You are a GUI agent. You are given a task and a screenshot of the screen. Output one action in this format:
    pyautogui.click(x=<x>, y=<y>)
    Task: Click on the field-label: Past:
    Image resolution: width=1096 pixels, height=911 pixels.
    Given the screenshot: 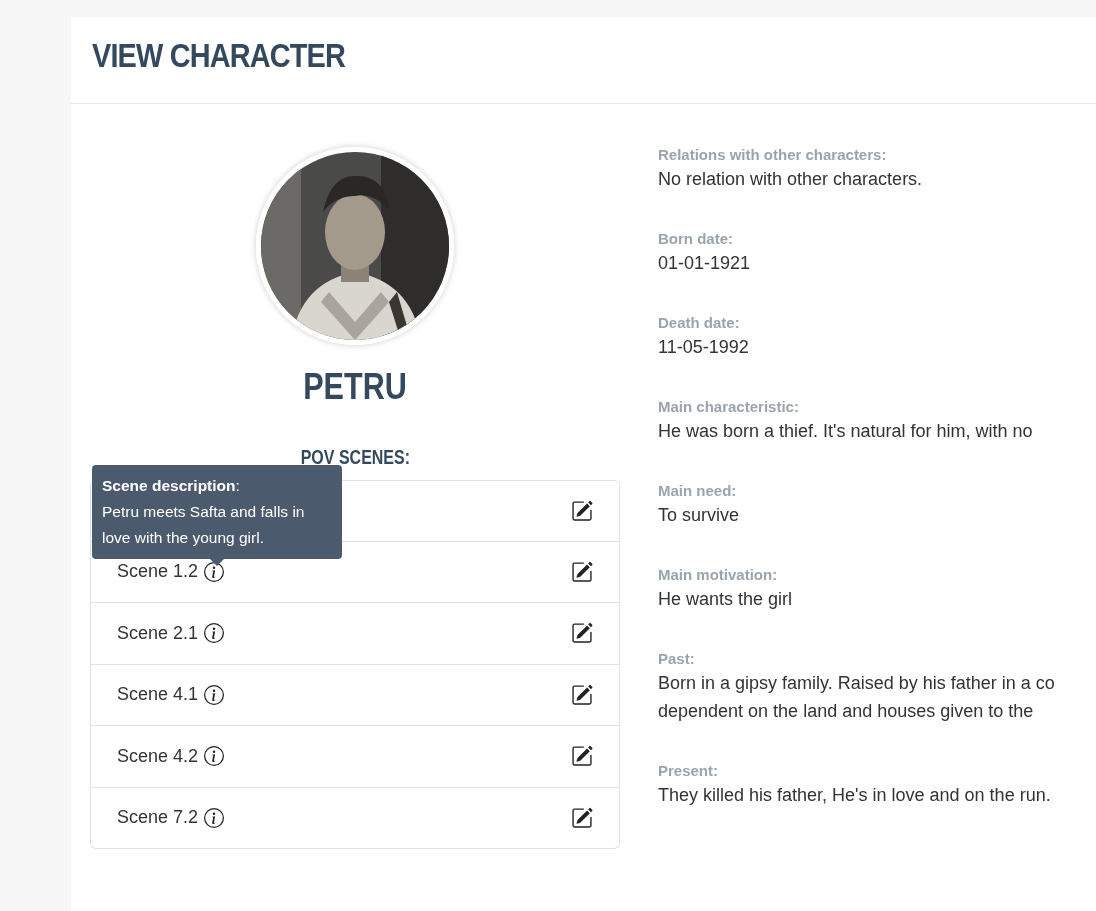 What is the action you would take?
    pyautogui.click(x=677, y=659)
    